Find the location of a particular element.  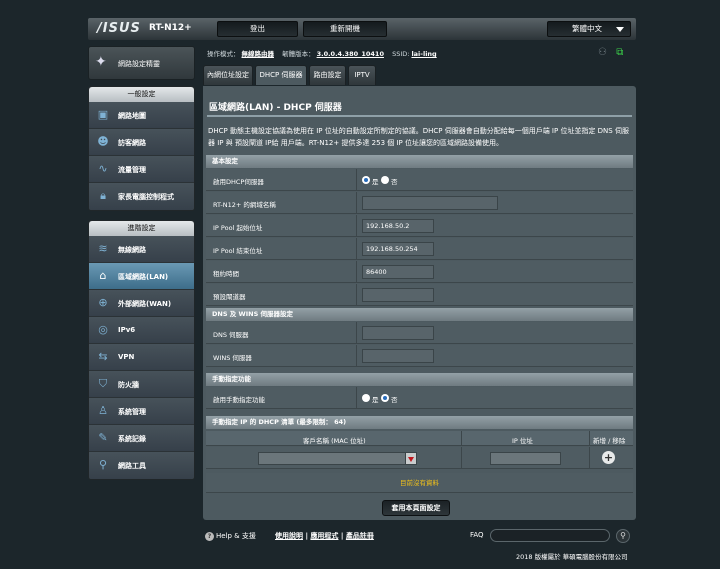

top-bar: /ISUS RT-N12+ 登出 重新開機 繁體中文 is located at coordinates (362, 29).